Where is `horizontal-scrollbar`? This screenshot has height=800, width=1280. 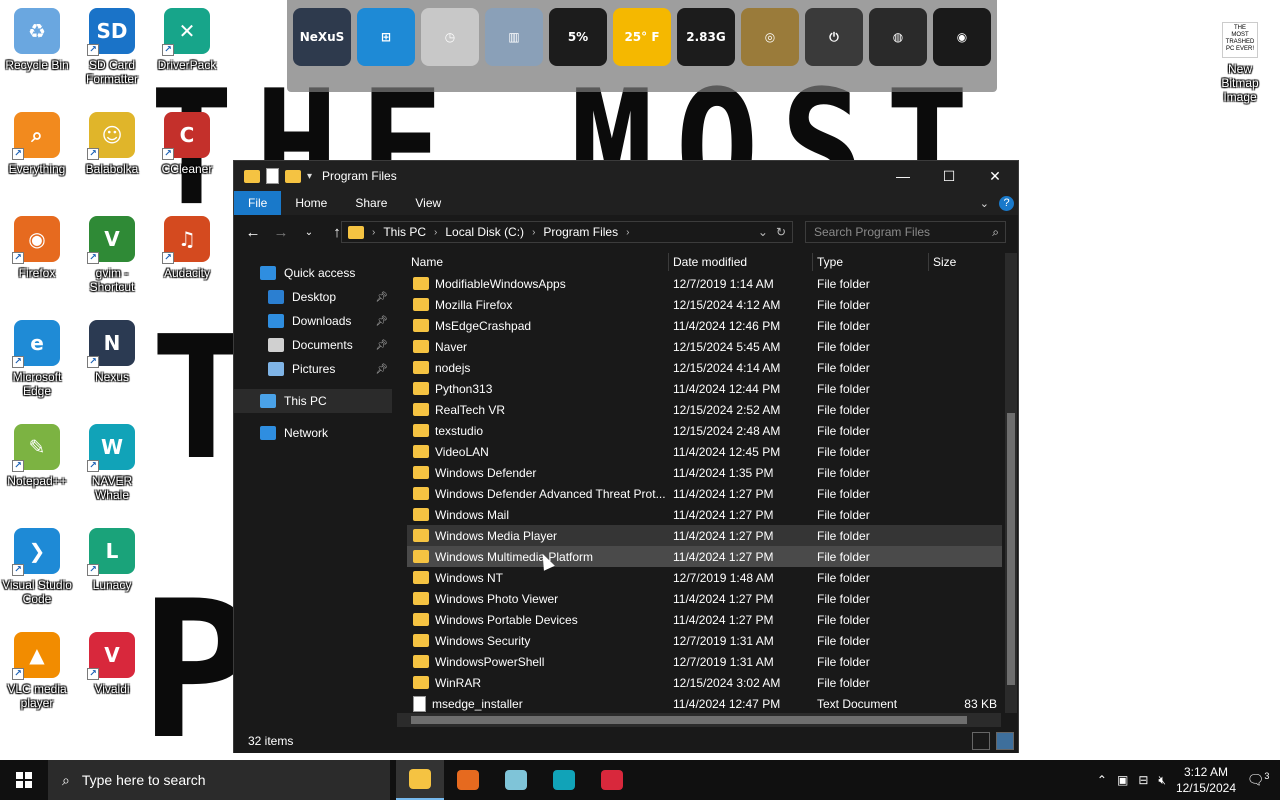
horizontal-scrollbar is located at coordinates (699, 720).